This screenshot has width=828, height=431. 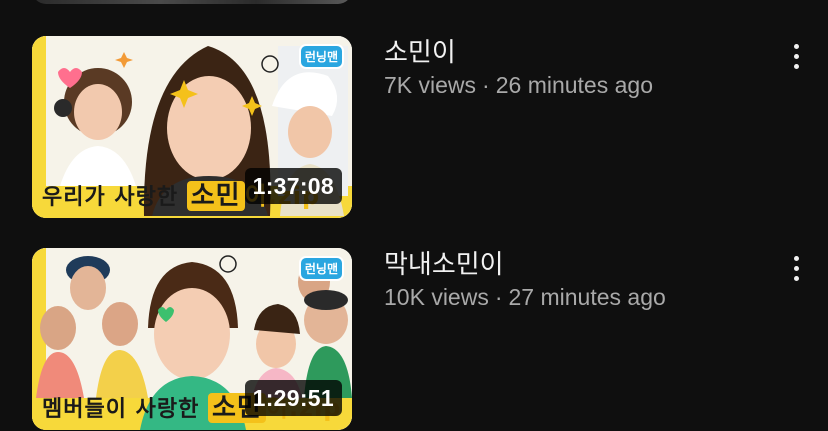 I want to click on upload-age: 26 minutes ago, so click(x=574, y=85).